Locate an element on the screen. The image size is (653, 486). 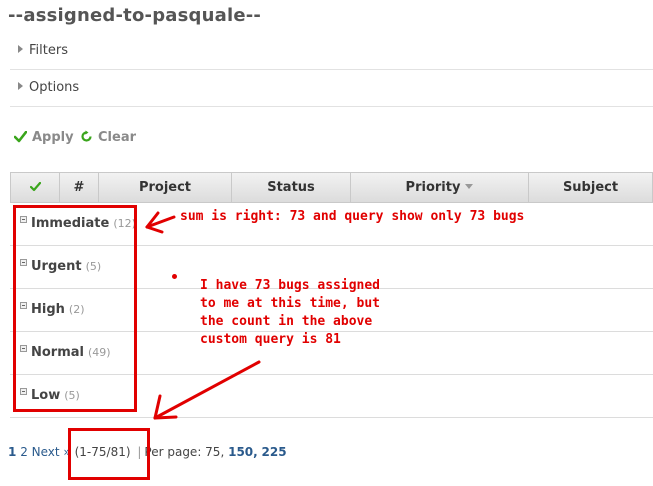
arrow-to-groups is located at coordinates (160, 222).